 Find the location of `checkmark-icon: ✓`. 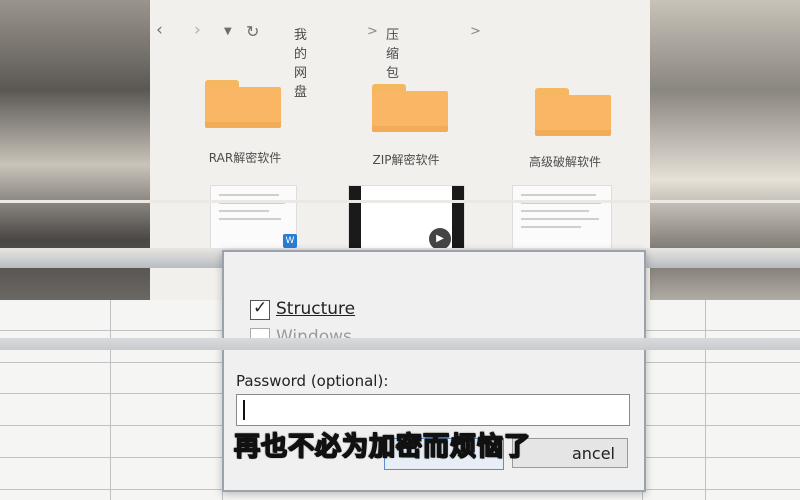

checkmark-icon: ✓ is located at coordinates (260, 308).